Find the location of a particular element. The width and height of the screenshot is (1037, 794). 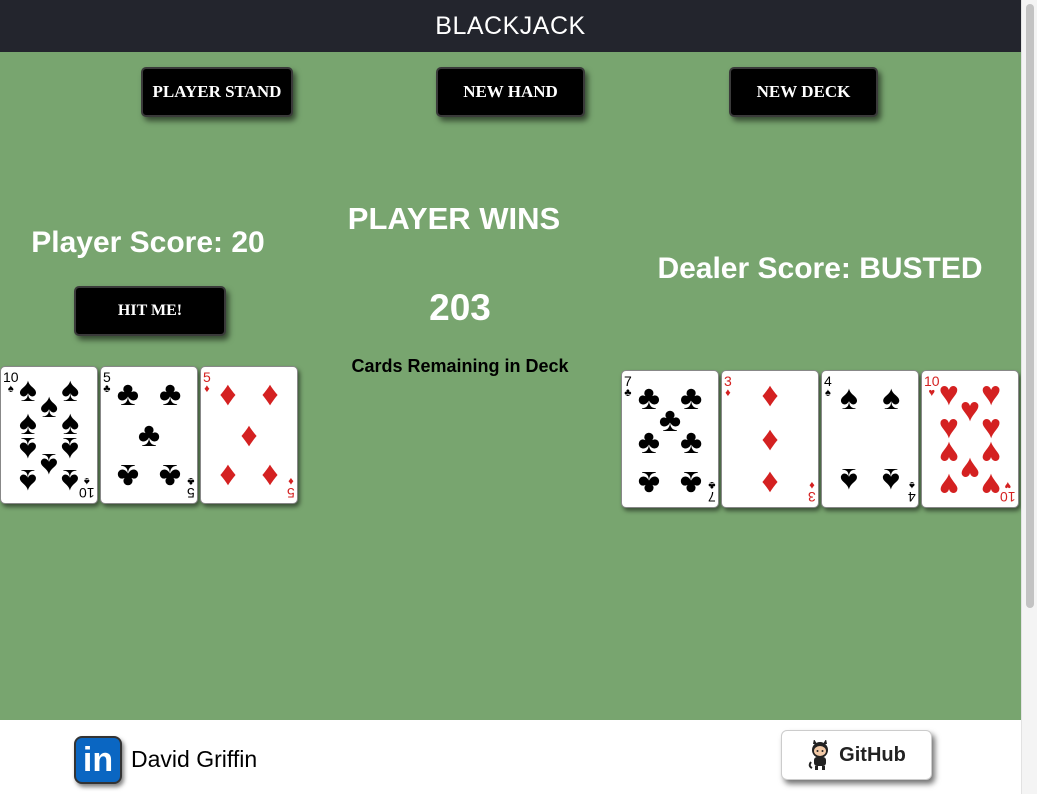

playing-card: 5 ♦ 5 ♦ ♦ ♦ ♦ ♦ ♦ is located at coordinates (249, 435).